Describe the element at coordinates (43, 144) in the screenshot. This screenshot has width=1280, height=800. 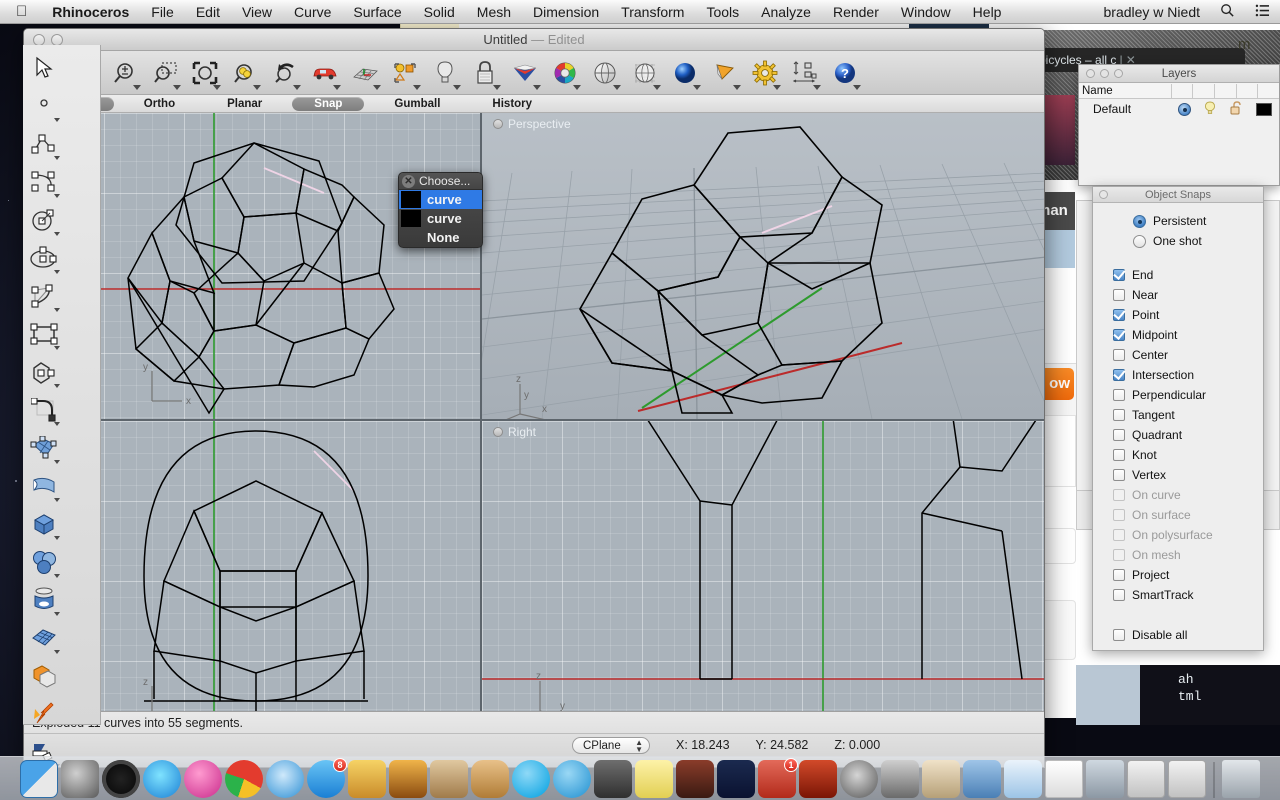
I see `polyline-icon` at that location.